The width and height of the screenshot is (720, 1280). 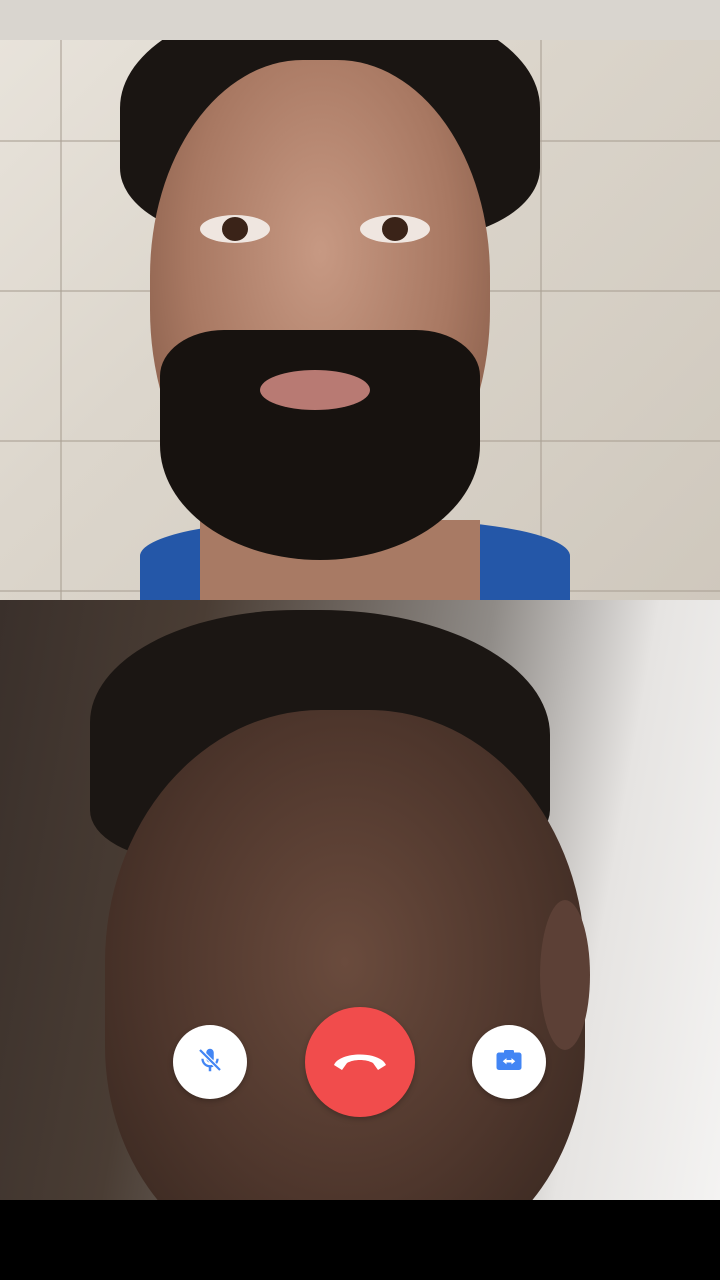 I want to click on remote-person-left-eye, so click(x=235, y=229).